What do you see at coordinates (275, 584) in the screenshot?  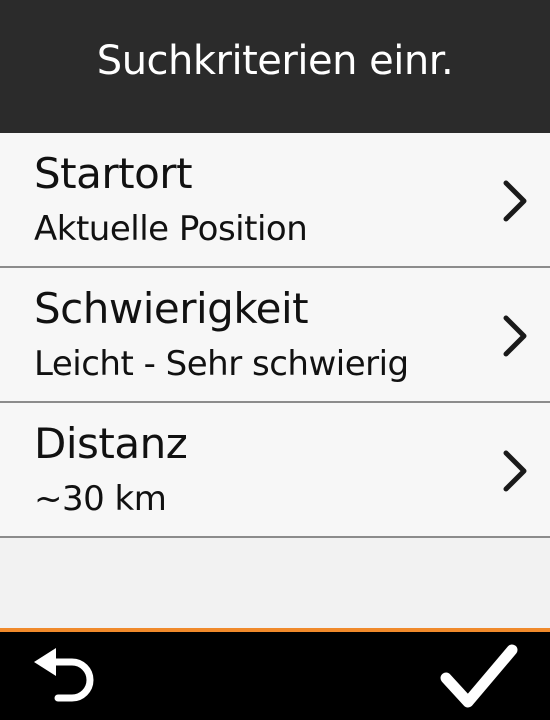 I see `empty-list-area` at bounding box center [275, 584].